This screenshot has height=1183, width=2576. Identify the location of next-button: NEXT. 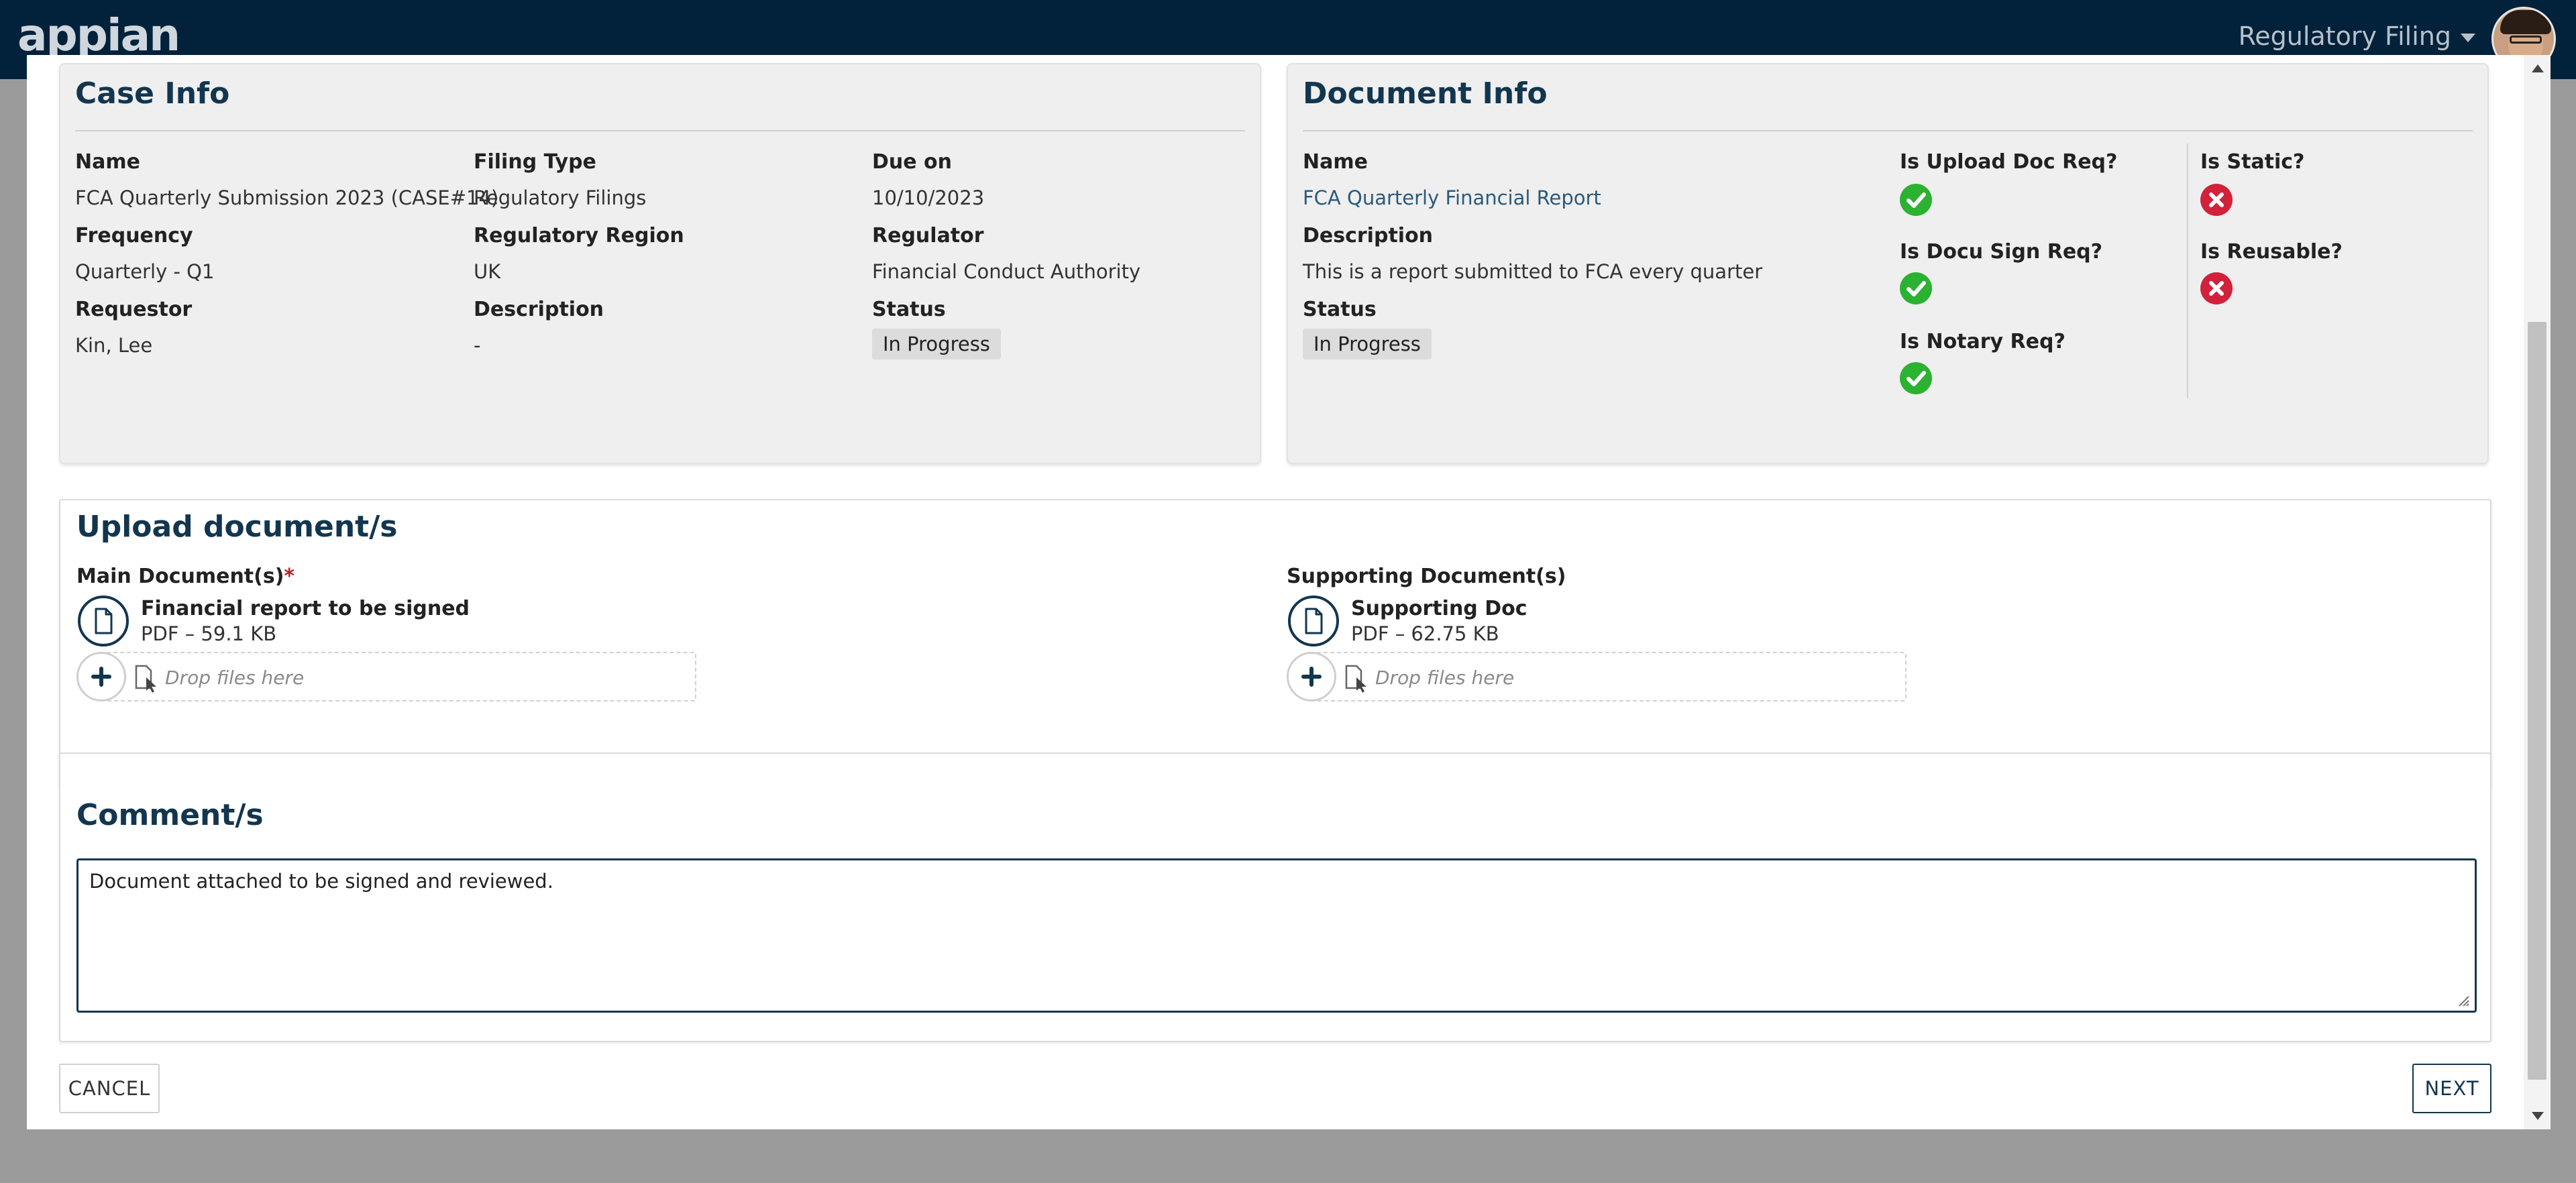
(2451, 1088).